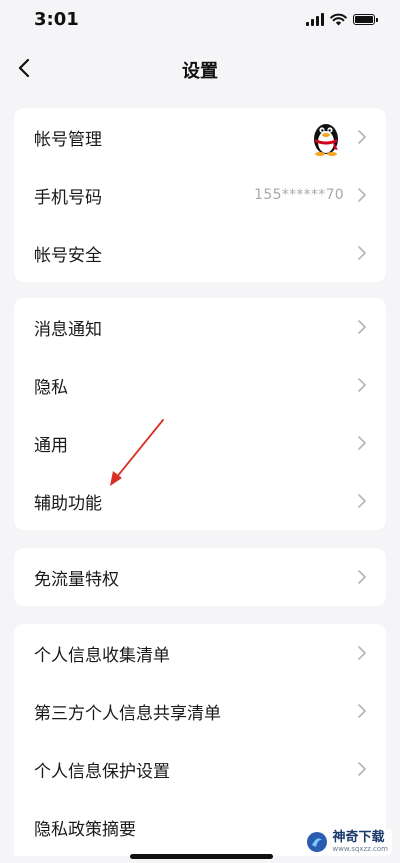  What do you see at coordinates (127, 713) in the screenshot?
I see `row-label: 第三方个人信息共享清单` at bounding box center [127, 713].